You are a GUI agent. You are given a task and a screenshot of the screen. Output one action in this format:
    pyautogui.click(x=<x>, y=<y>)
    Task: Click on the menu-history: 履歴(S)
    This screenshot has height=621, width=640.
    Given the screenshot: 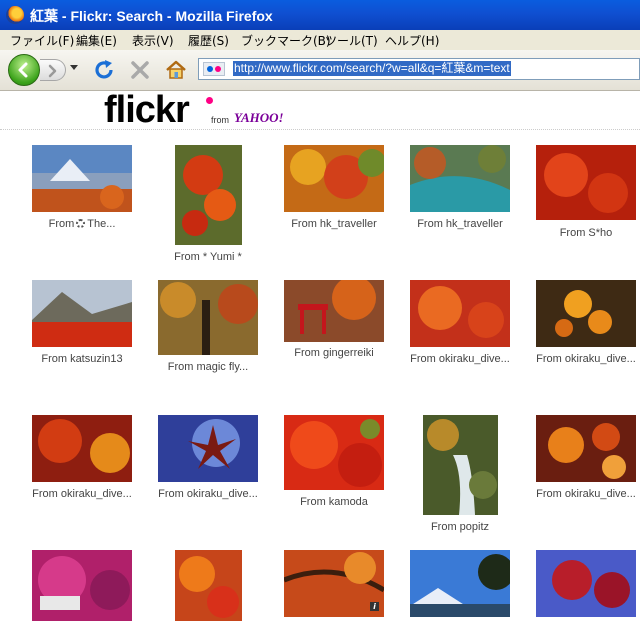 What is the action you would take?
    pyautogui.click(x=208, y=40)
    